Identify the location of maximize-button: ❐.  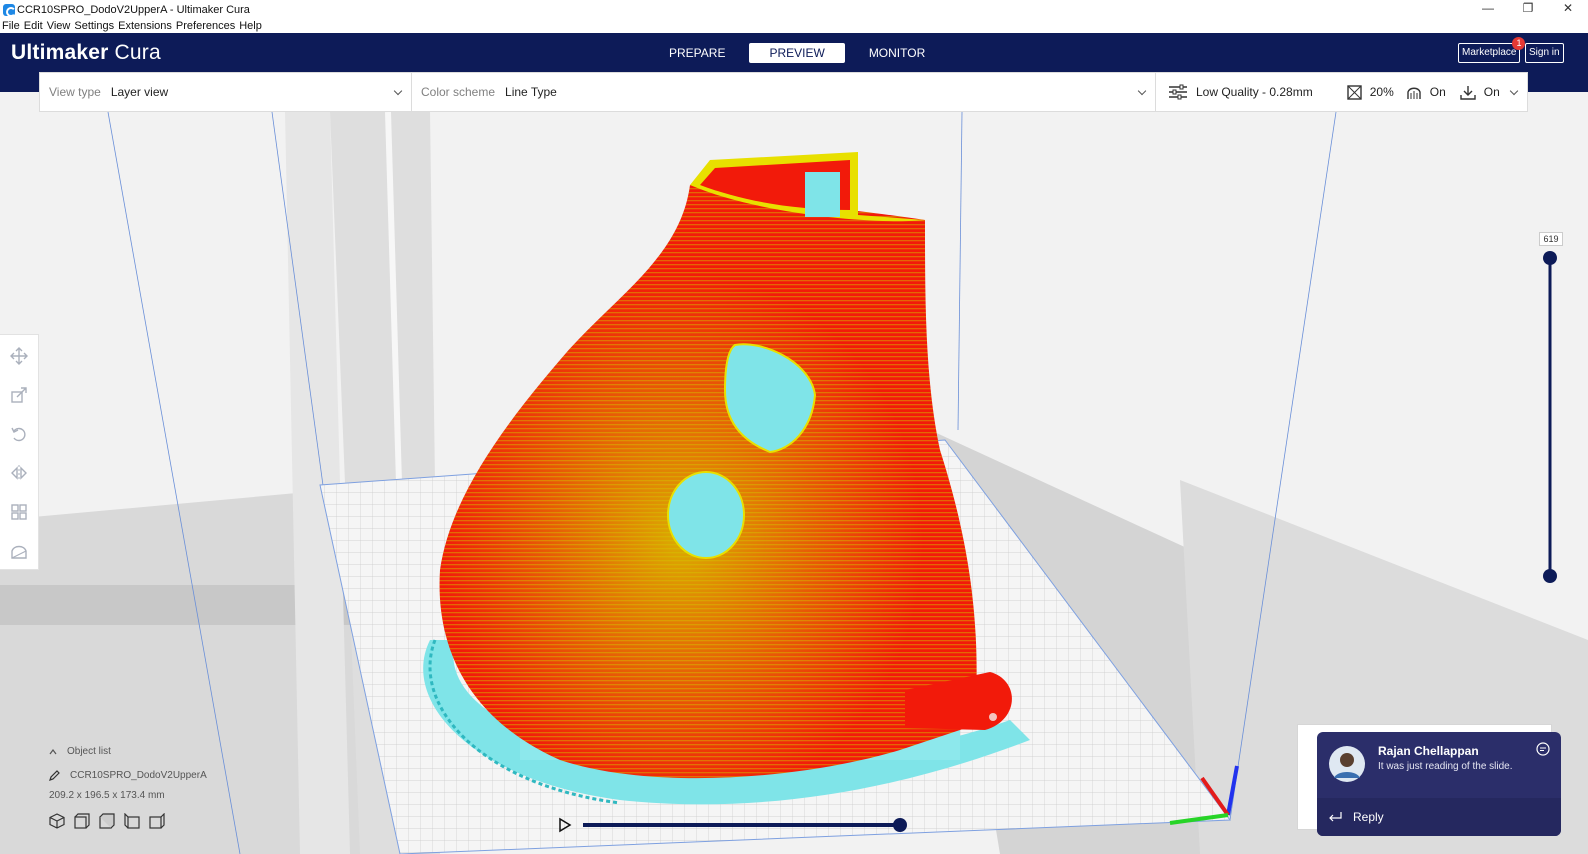
(1528, 9).